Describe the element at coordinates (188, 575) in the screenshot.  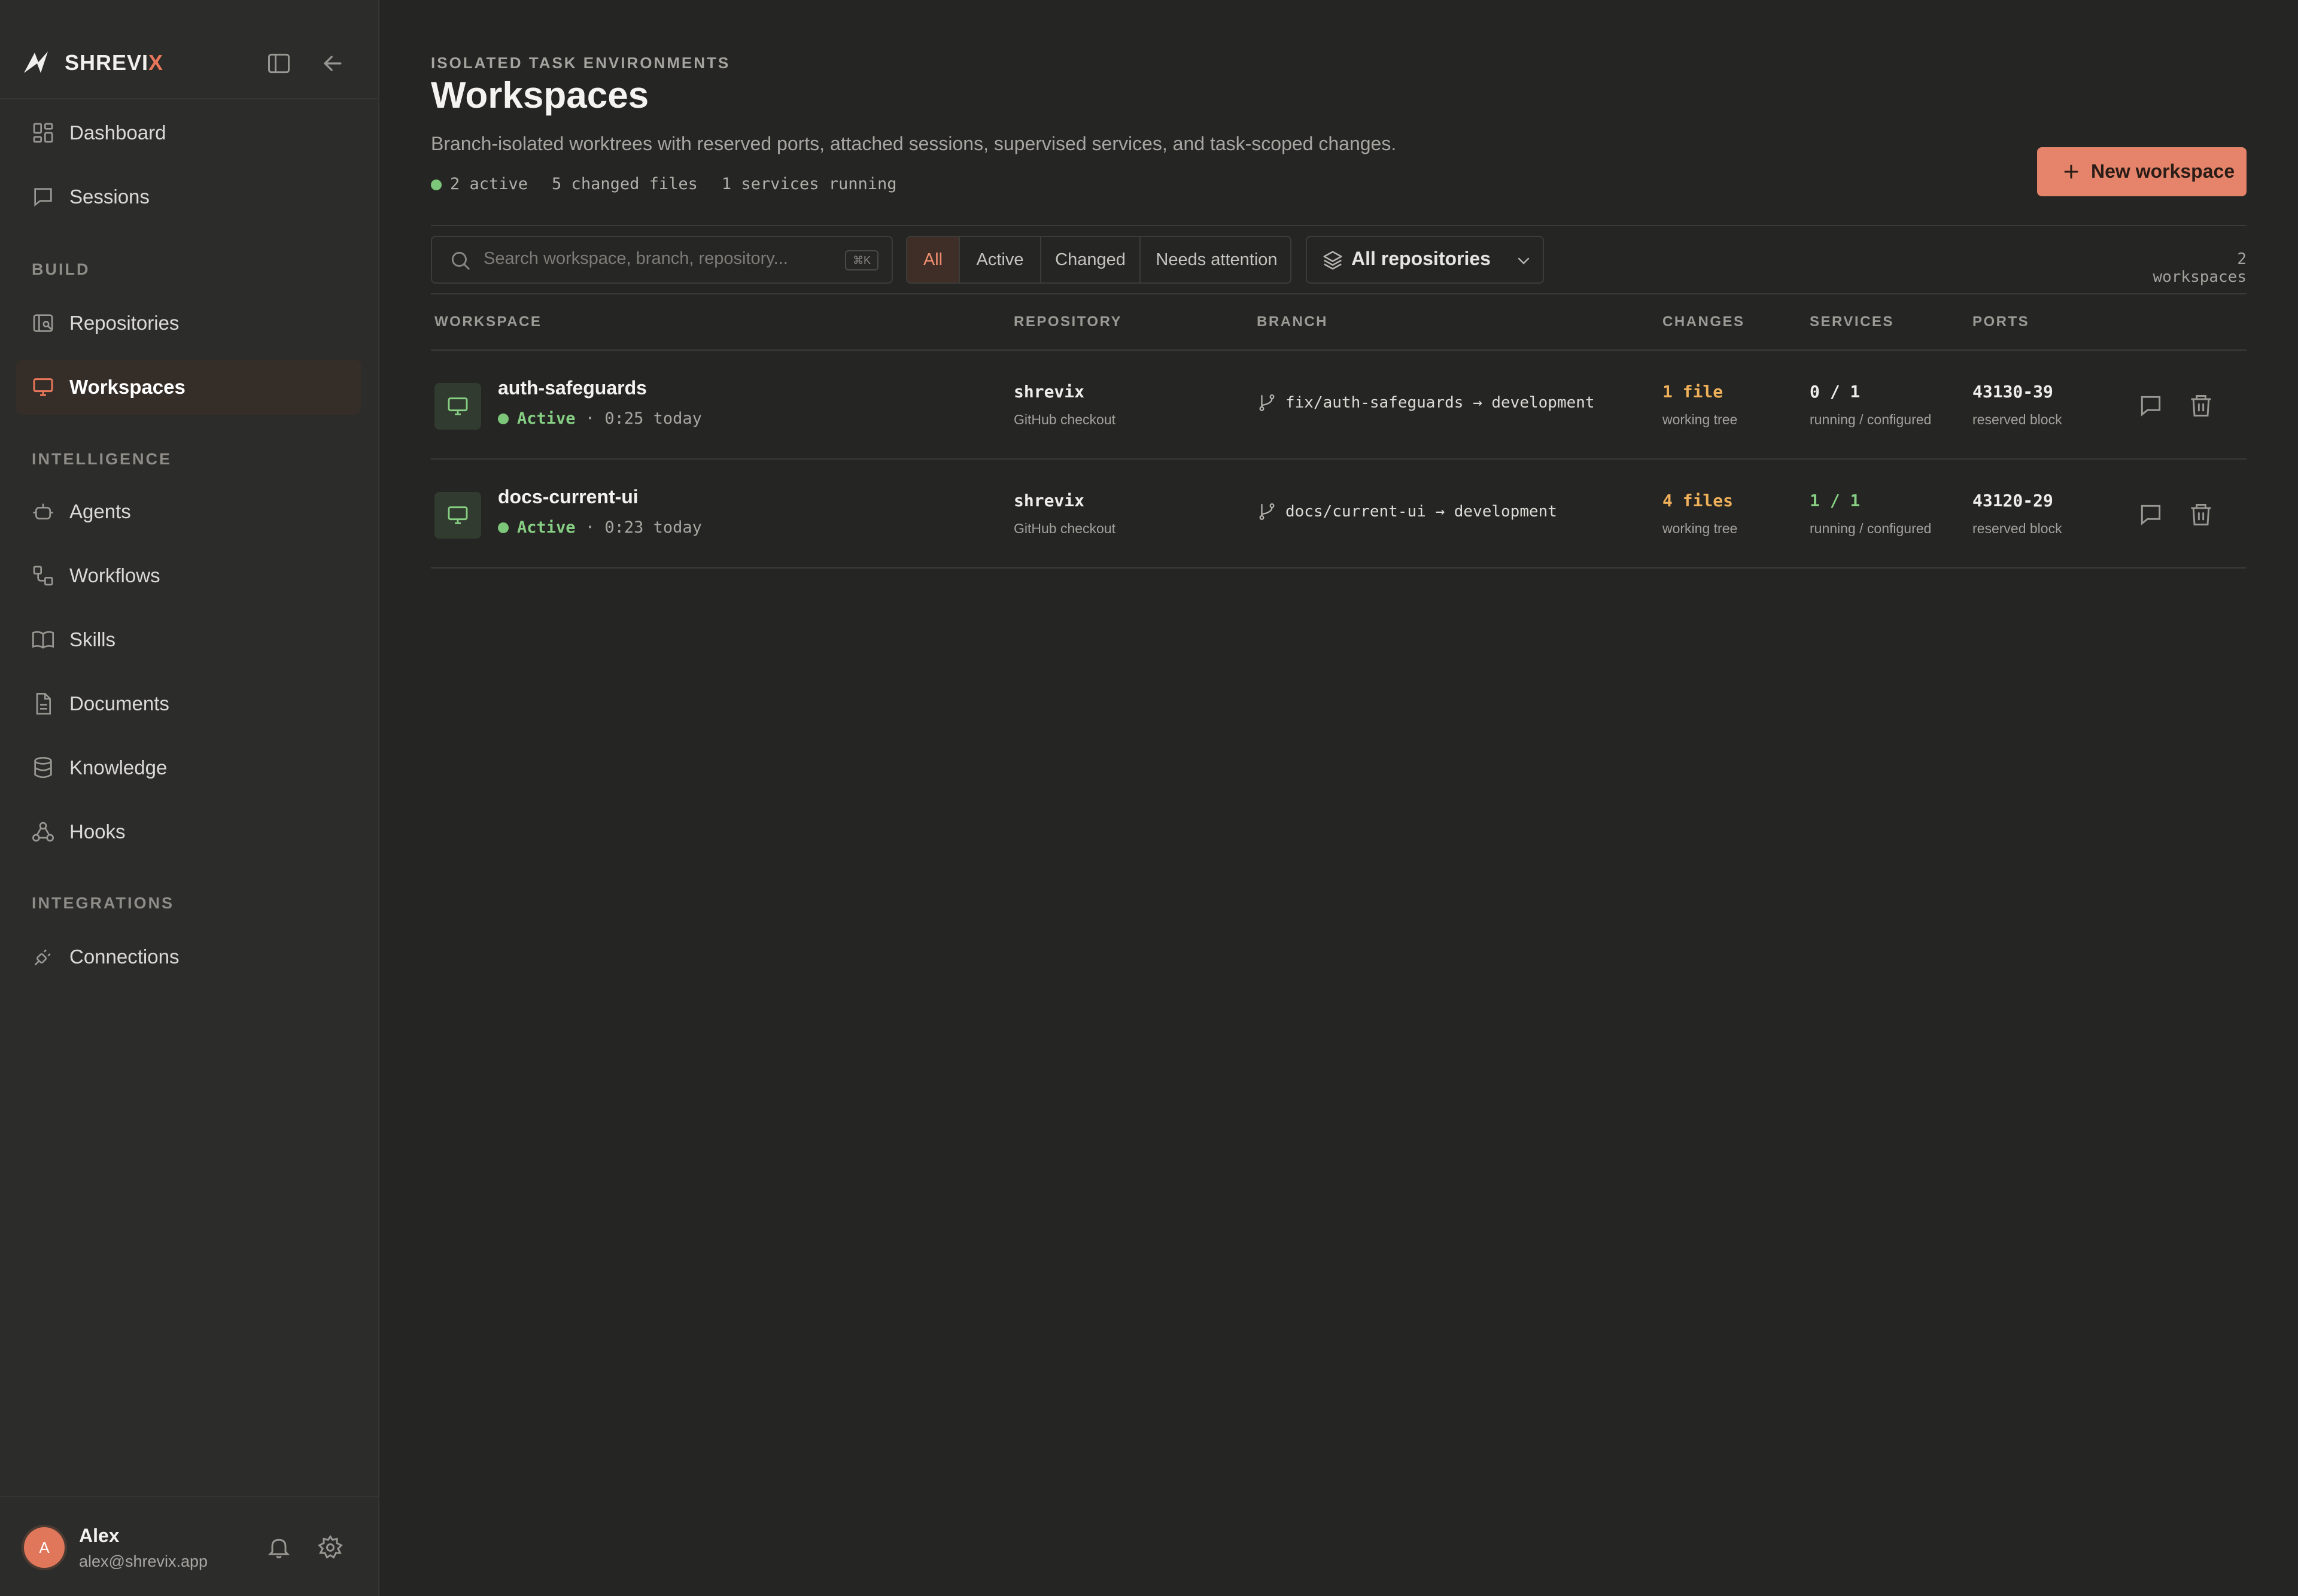
I see `sidebar-item-workflows: Workflows` at that location.